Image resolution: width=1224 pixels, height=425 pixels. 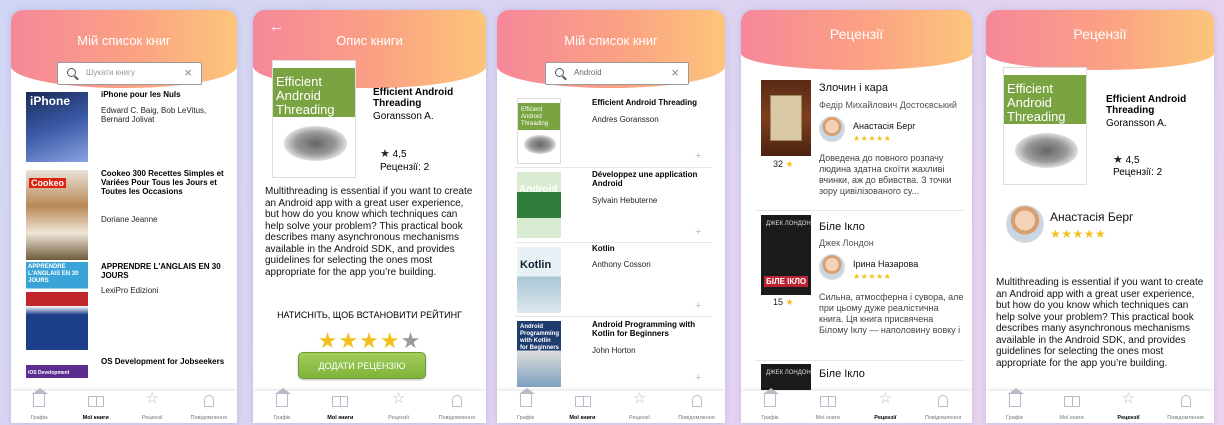 What do you see at coordinates (625, 119) in the screenshot?
I see `book-author: Andres Goransson` at bounding box center [625, 119].